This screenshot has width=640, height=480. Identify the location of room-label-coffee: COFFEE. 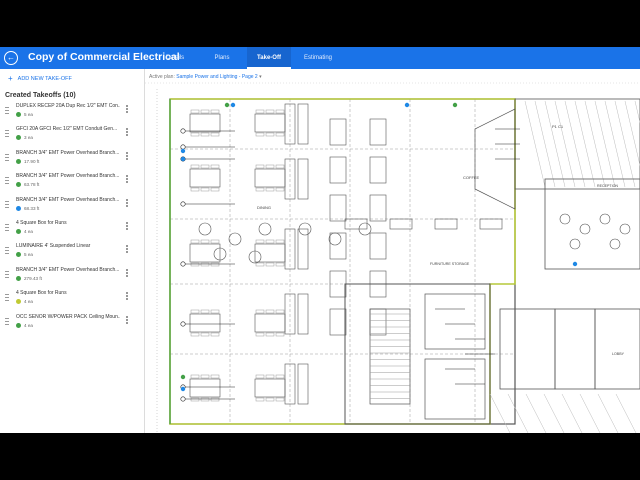
(471, 177).